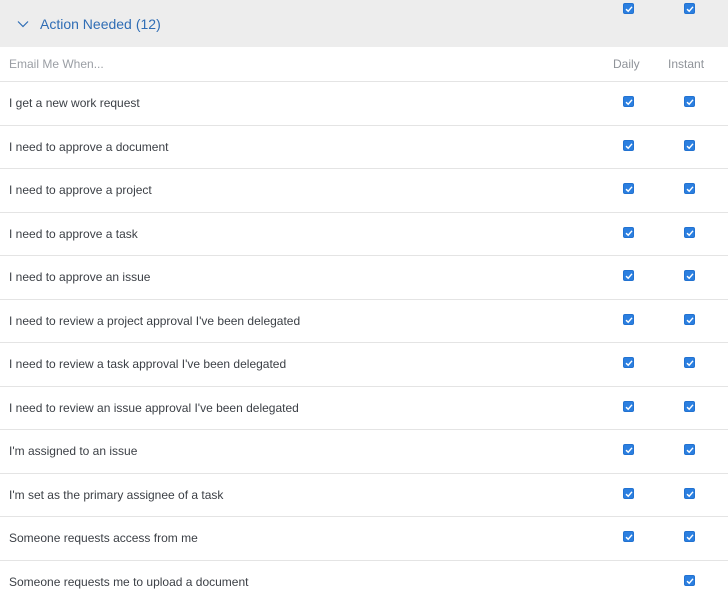 The height and width of the screenshot is (603, 728). What do you see at coordinates (364, 23) in the screenshot?
I see `section-header: Action Needed (12)` at bounding box center [364, 23].